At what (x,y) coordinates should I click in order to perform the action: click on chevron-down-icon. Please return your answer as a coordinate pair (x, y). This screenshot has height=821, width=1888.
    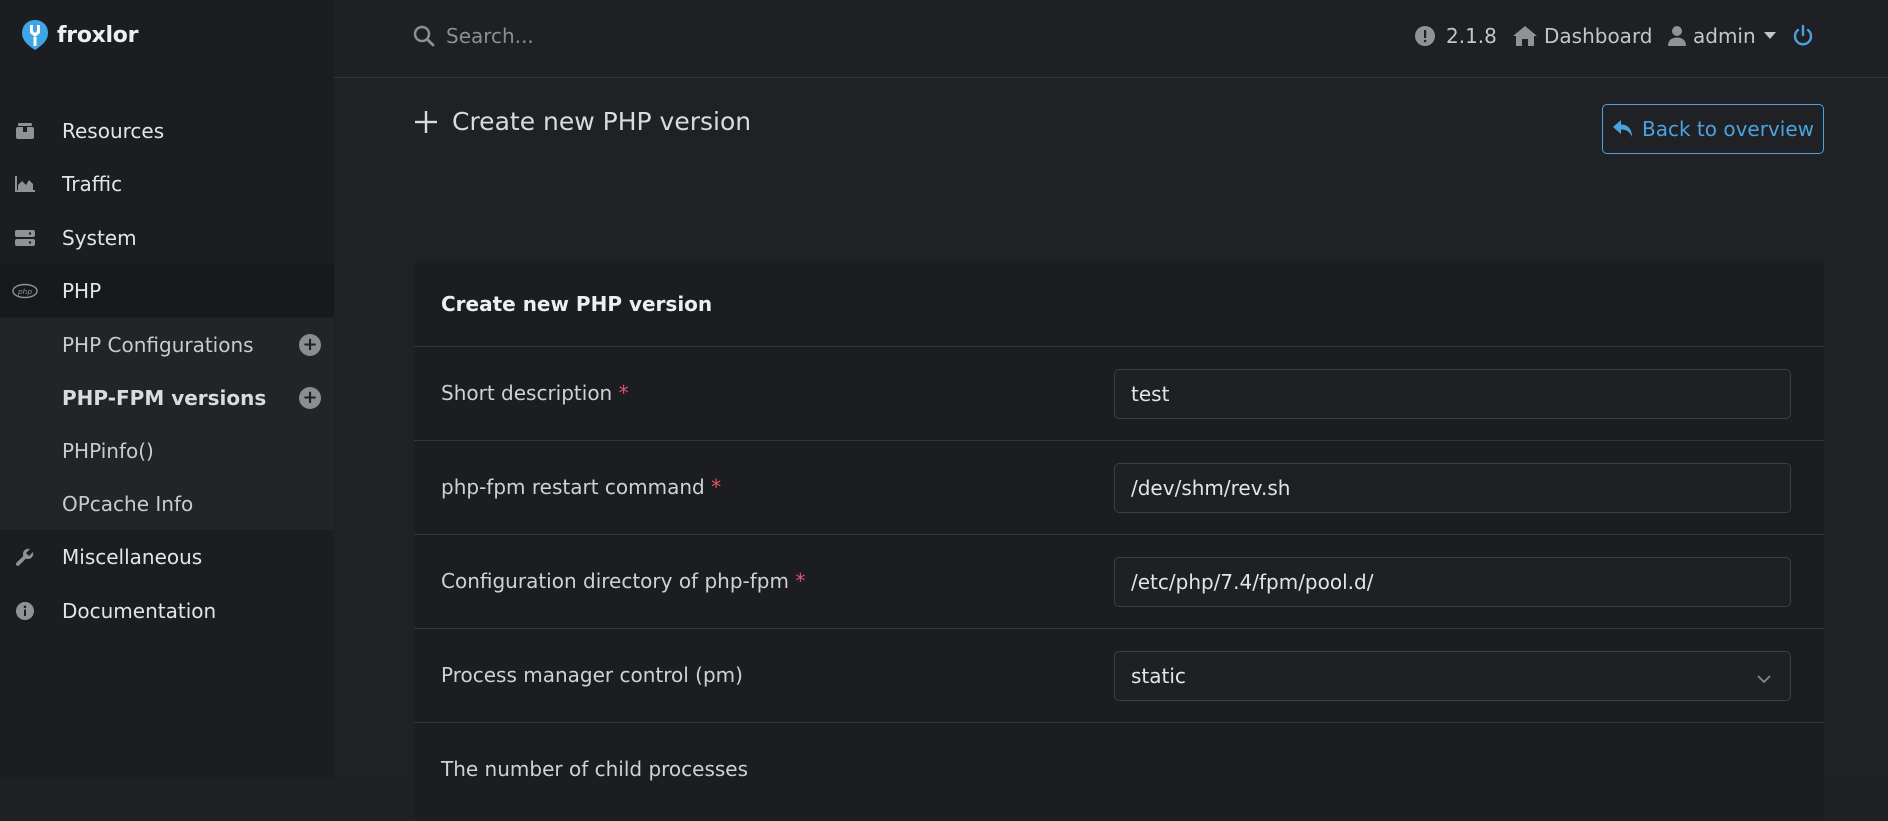
    Looking at the image, I should click on (1764, 680).